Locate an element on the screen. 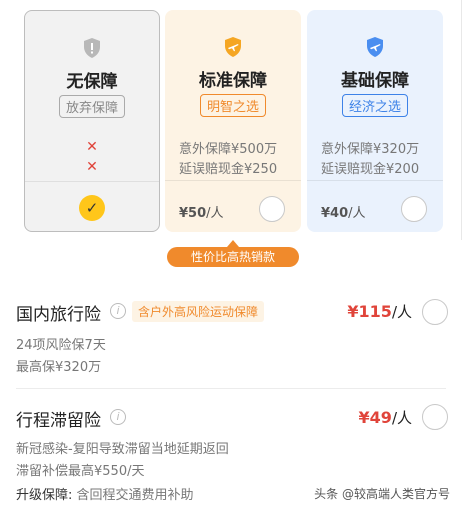 The width and height of the screenshot is (462, 516). plan-card-basic: 基础保障 经济之选 意外保障¥320万 延误赔现金¥200 ¥40/人 is located at coordinates (375, 121).